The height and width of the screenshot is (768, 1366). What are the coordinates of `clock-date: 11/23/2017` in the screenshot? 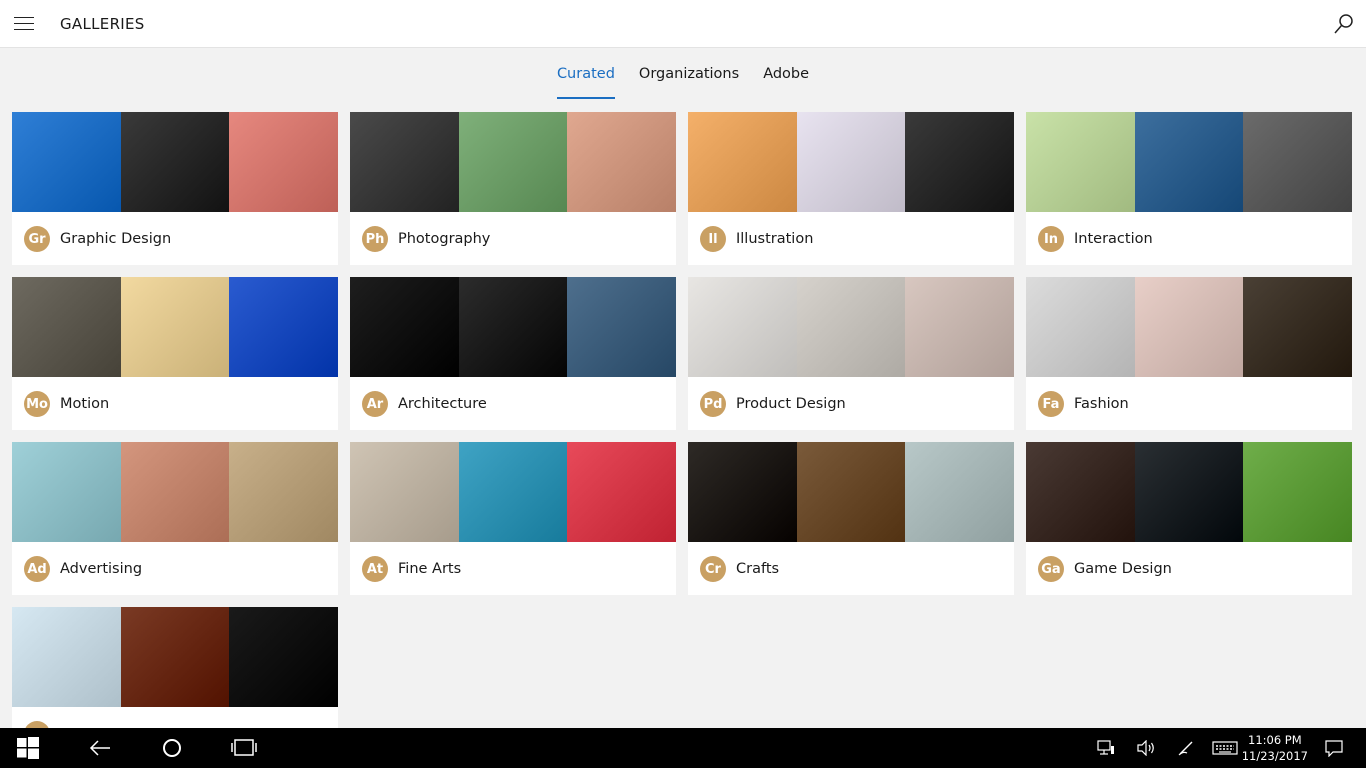 It's located at (1274, 756).